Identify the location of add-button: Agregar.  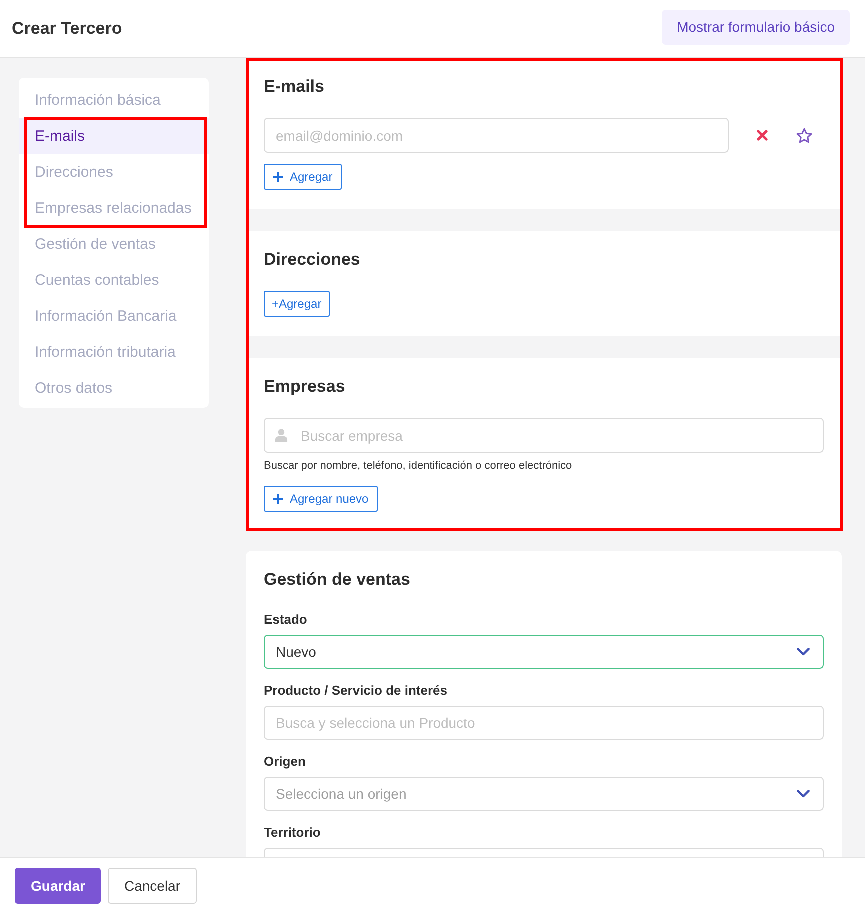
(303, 177).